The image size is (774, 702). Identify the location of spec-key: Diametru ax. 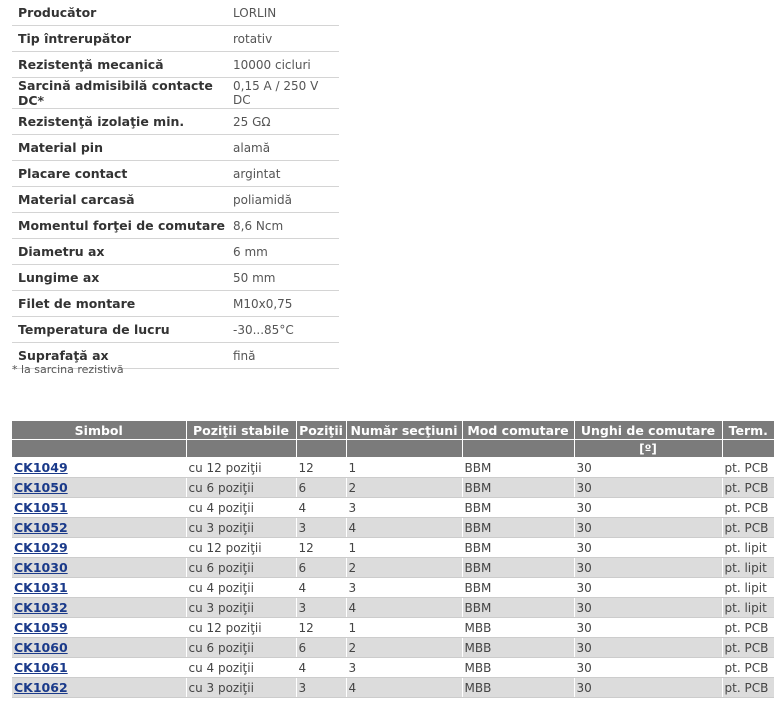
(120, 251).